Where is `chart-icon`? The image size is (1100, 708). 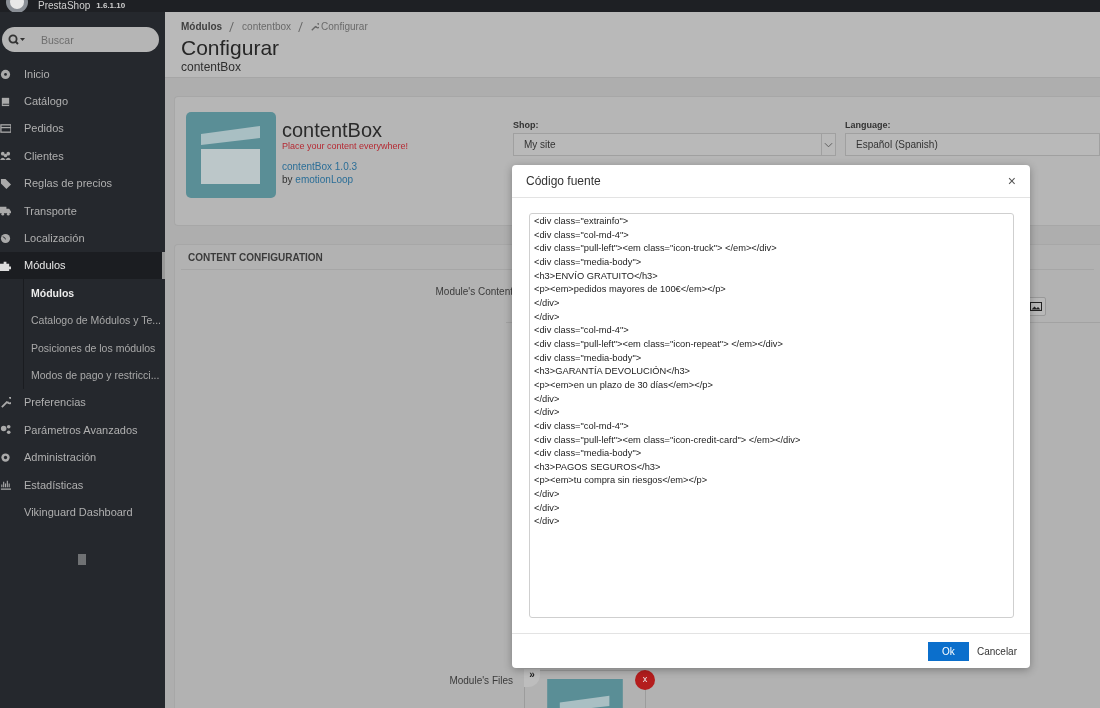 chart-icon is located at coordinates (5, 485).